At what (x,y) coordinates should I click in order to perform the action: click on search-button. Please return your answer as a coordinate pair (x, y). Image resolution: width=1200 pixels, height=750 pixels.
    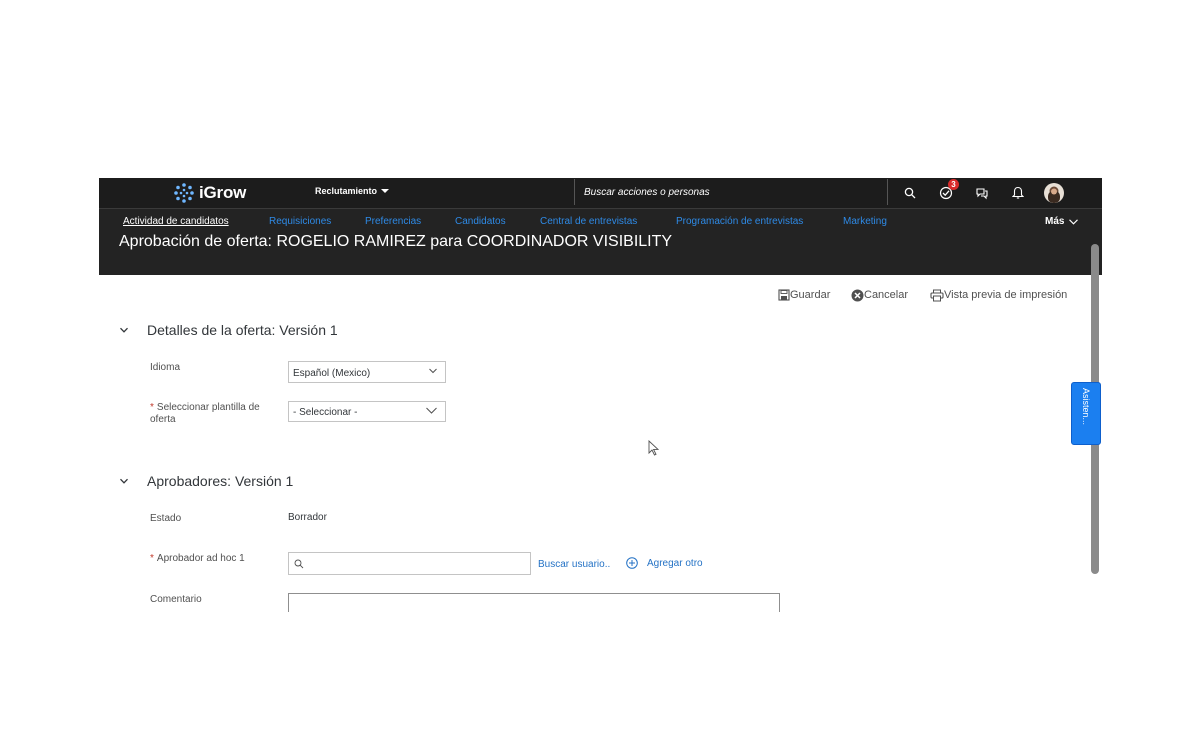
    Looking at the image, I should click on (910, 193).